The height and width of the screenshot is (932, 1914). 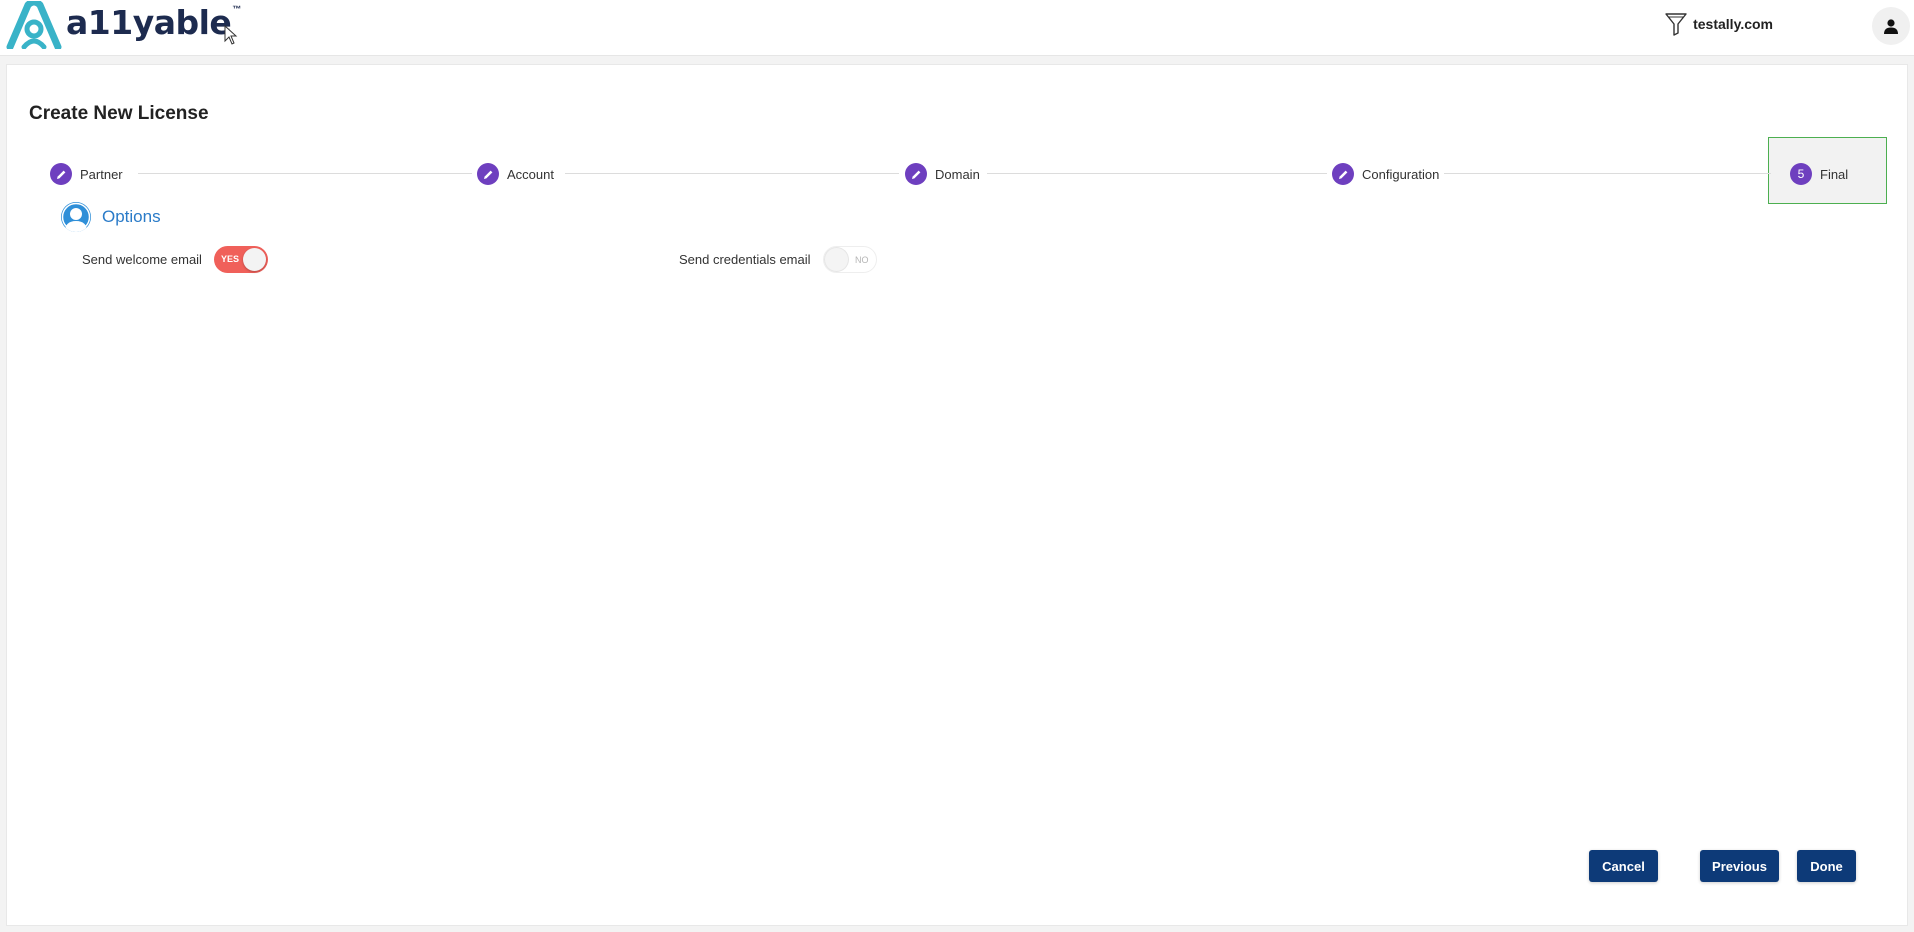 I want to click on user-menu-button, so click(x=1891, y=26).